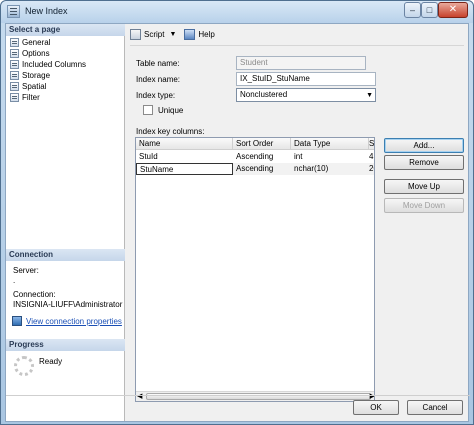  I want to click on index-type-label: Index type:, so click(156, 95).